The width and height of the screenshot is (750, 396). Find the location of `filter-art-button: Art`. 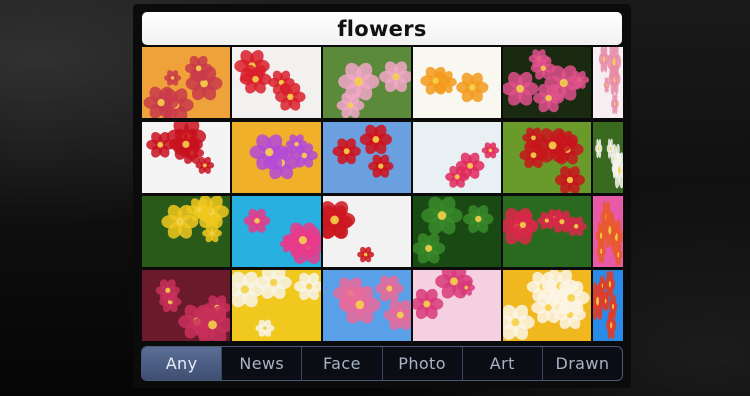

filter-art-button: Art is located at coordinates (503, 363).